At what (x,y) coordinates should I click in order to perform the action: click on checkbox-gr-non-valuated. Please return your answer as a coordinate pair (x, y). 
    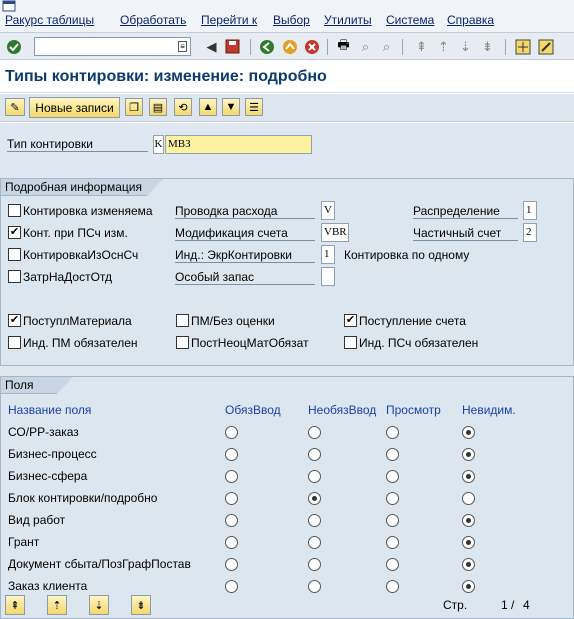
    Looking at the image, I should click on (182, 320).